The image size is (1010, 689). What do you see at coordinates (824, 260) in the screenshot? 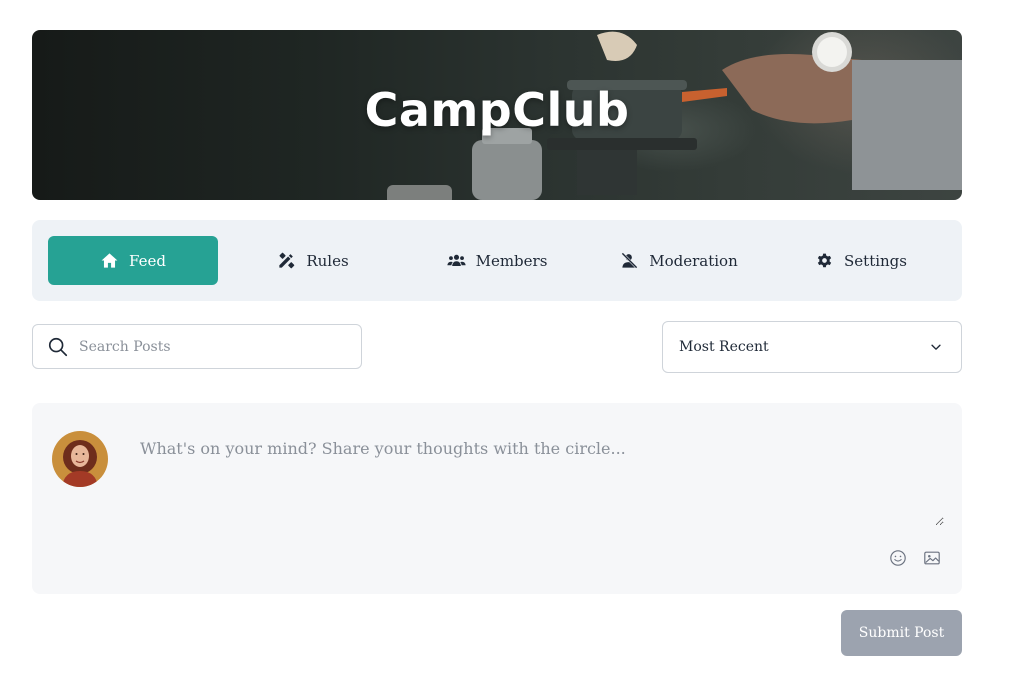
I see `gear-icon` at bounding box center [824, 260].